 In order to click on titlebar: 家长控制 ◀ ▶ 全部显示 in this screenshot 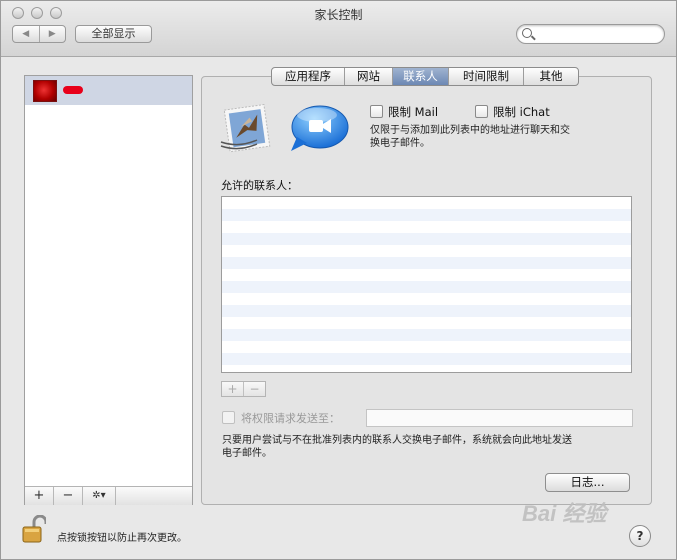, I will do `click(338, 29)`.